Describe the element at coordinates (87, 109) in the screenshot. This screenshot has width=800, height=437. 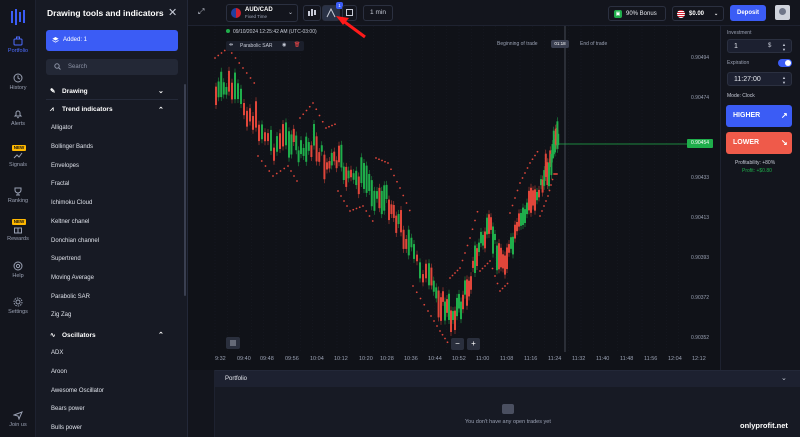
I see `section-label: Trend indicators` at that location.